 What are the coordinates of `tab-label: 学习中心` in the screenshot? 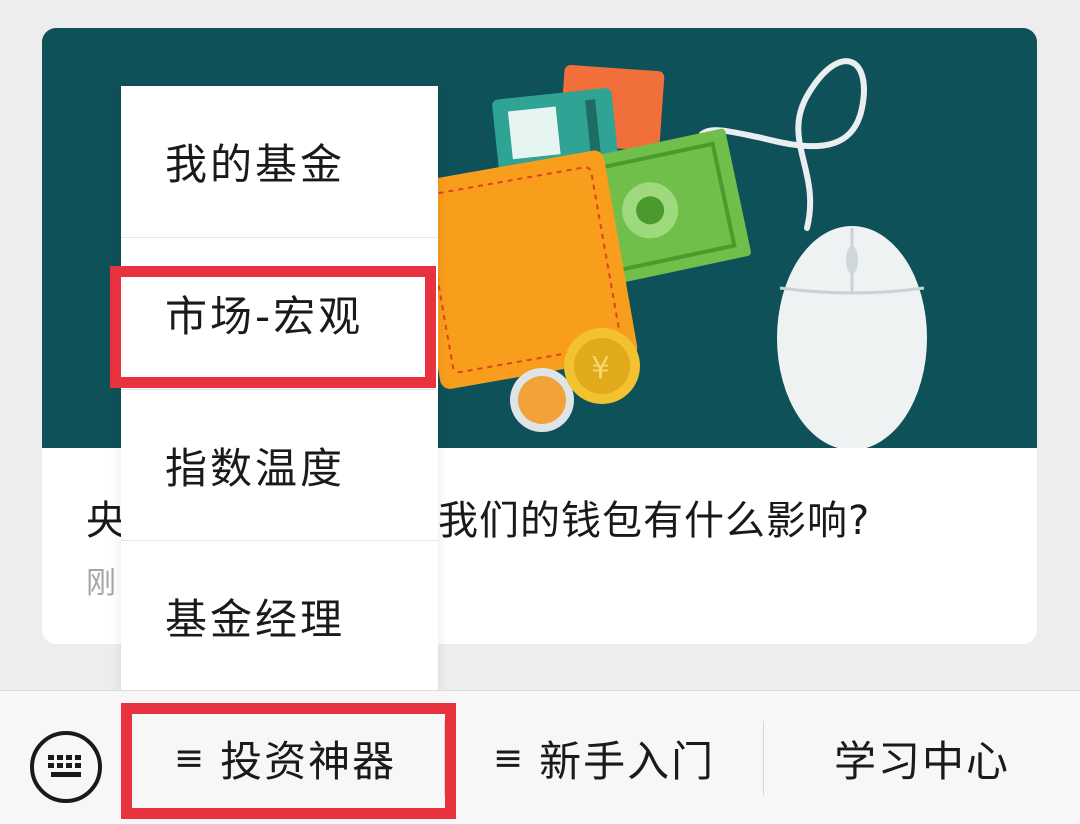 It's located at (921, 761).